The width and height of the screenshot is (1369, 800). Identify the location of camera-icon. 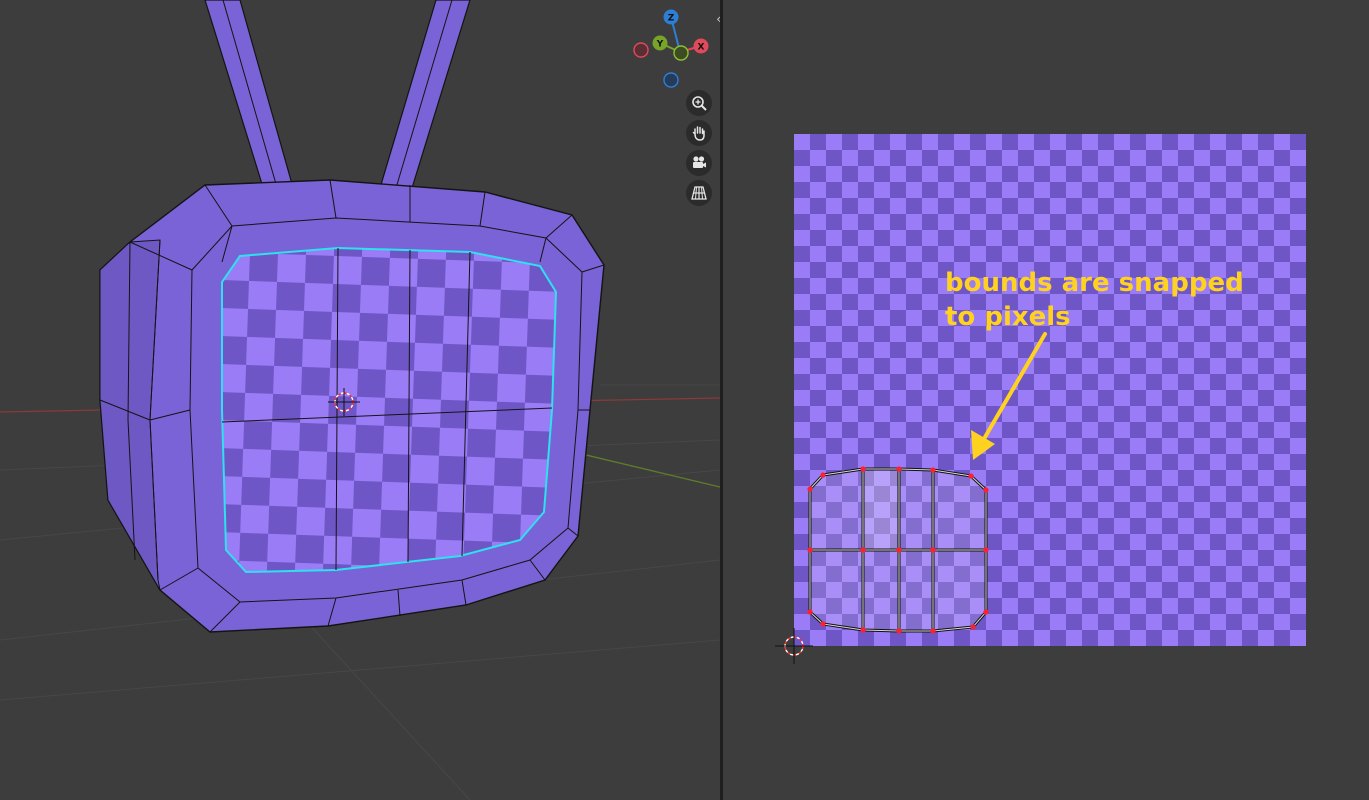
(699, 162).